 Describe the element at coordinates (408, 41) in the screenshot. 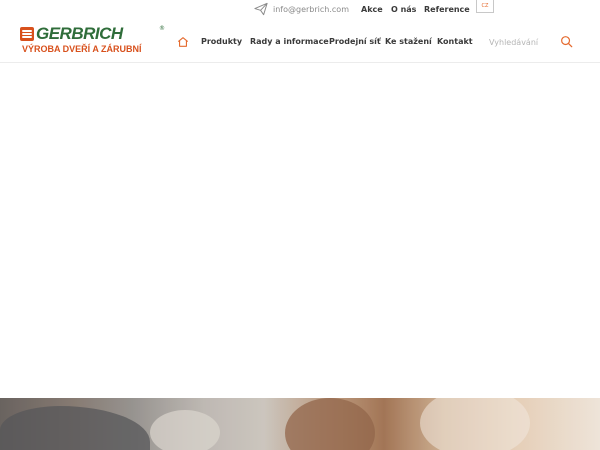

I see `nav-item-ke-stazeni: Ke stažení` at that location.